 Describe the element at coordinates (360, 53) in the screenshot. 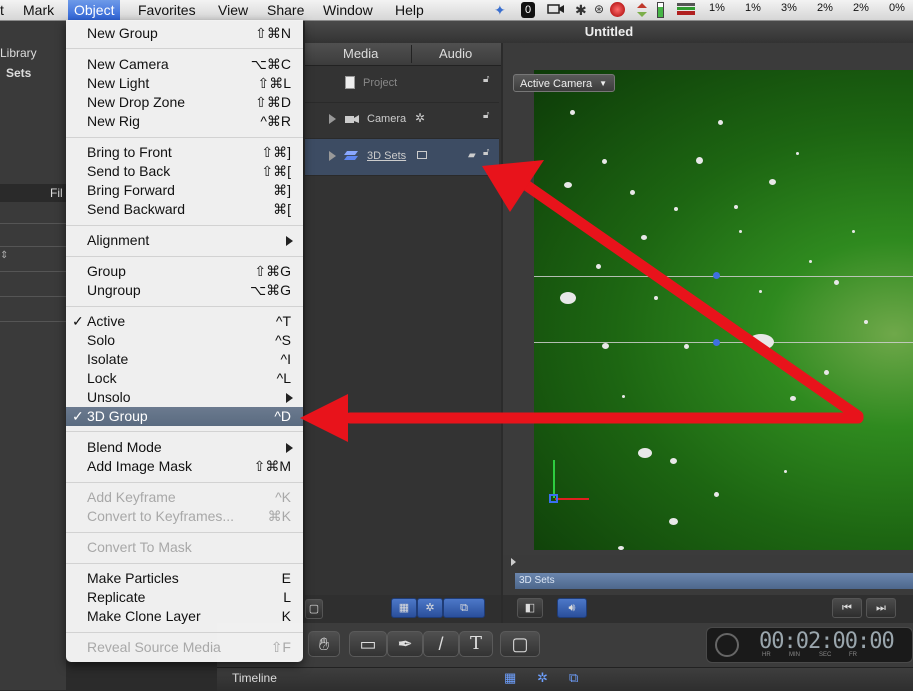

I see `tab-media: Media` at that location.